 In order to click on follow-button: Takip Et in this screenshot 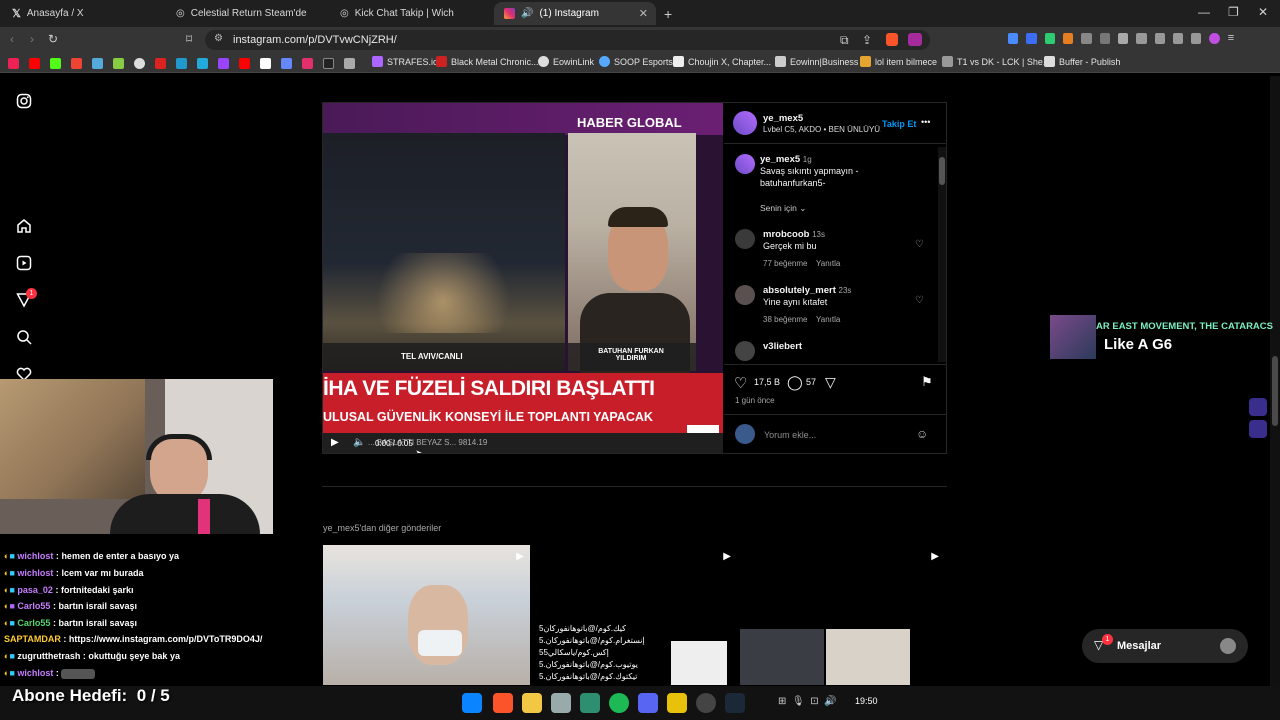, I will do `click(899, 124)`.